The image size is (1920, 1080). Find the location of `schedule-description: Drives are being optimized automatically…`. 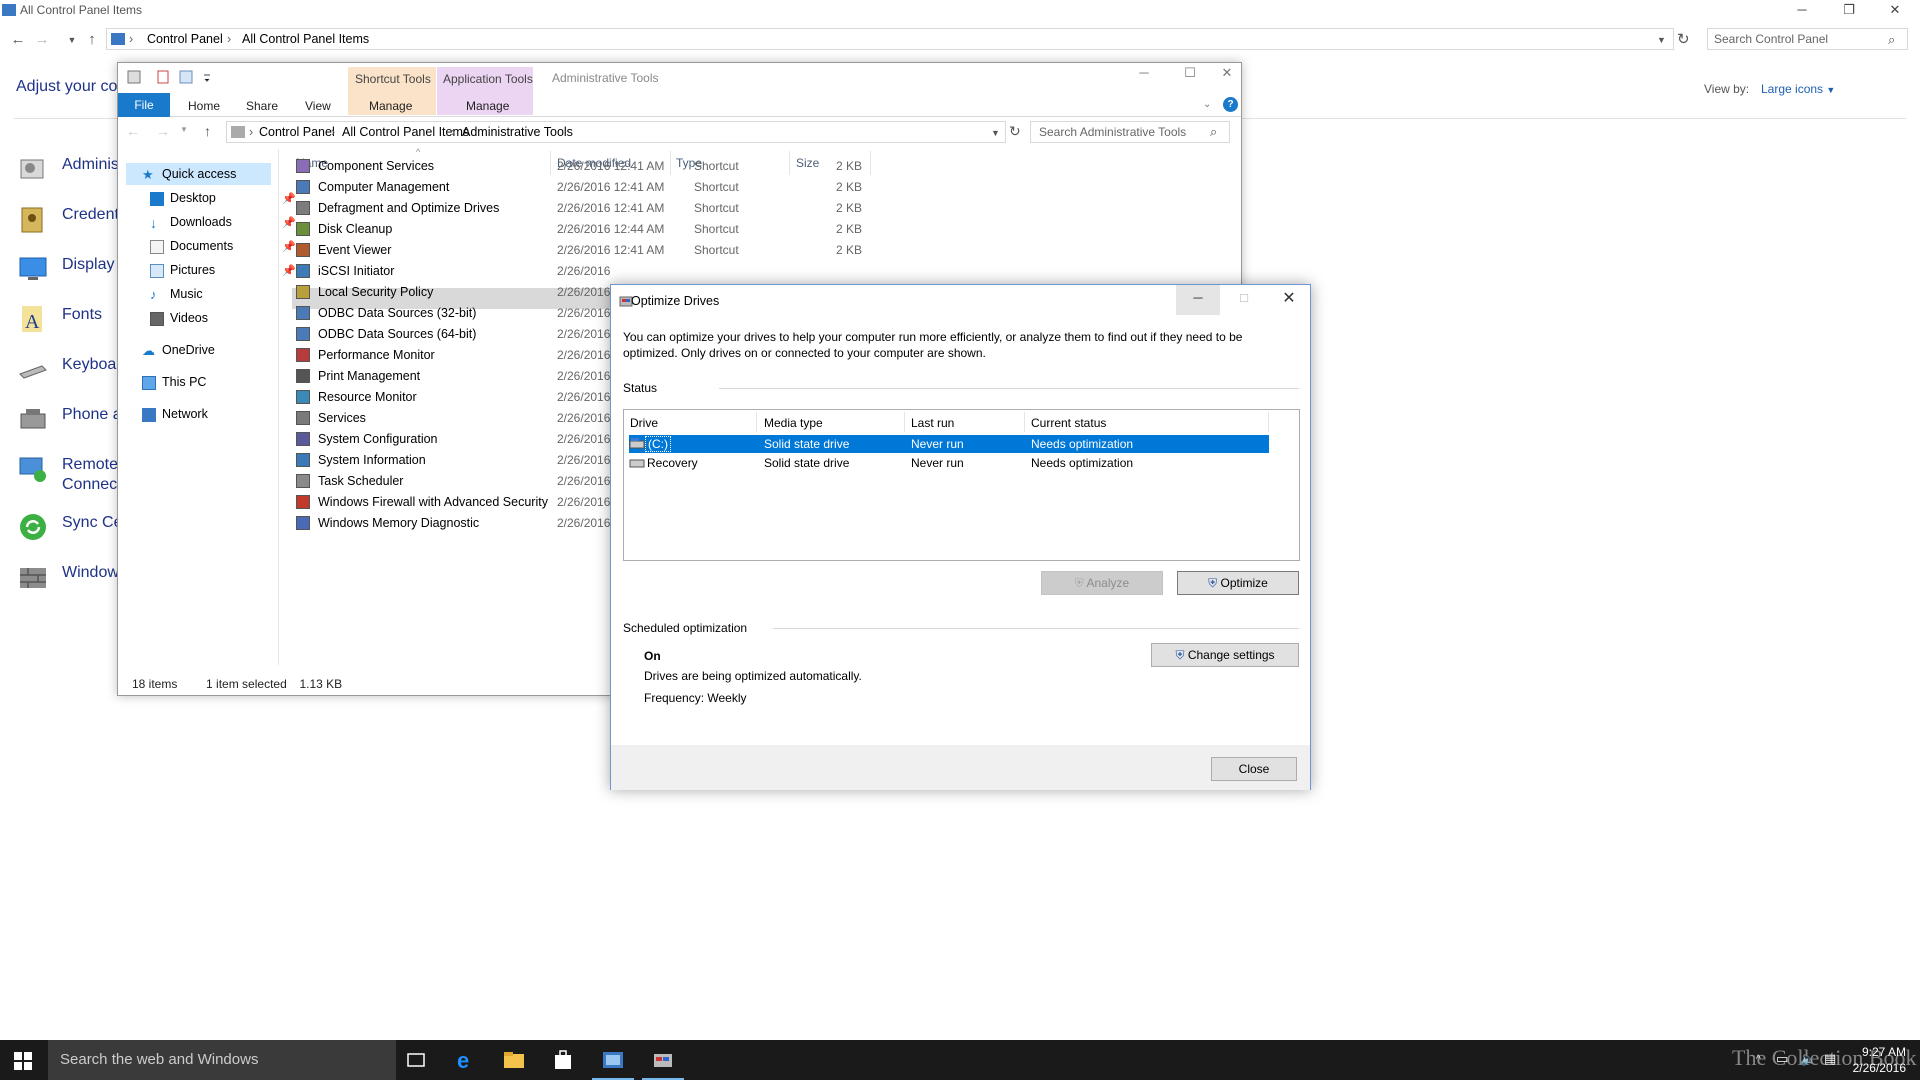

schedule-description: Drives are being optimized automatically… is located at coordinates (753, 676).